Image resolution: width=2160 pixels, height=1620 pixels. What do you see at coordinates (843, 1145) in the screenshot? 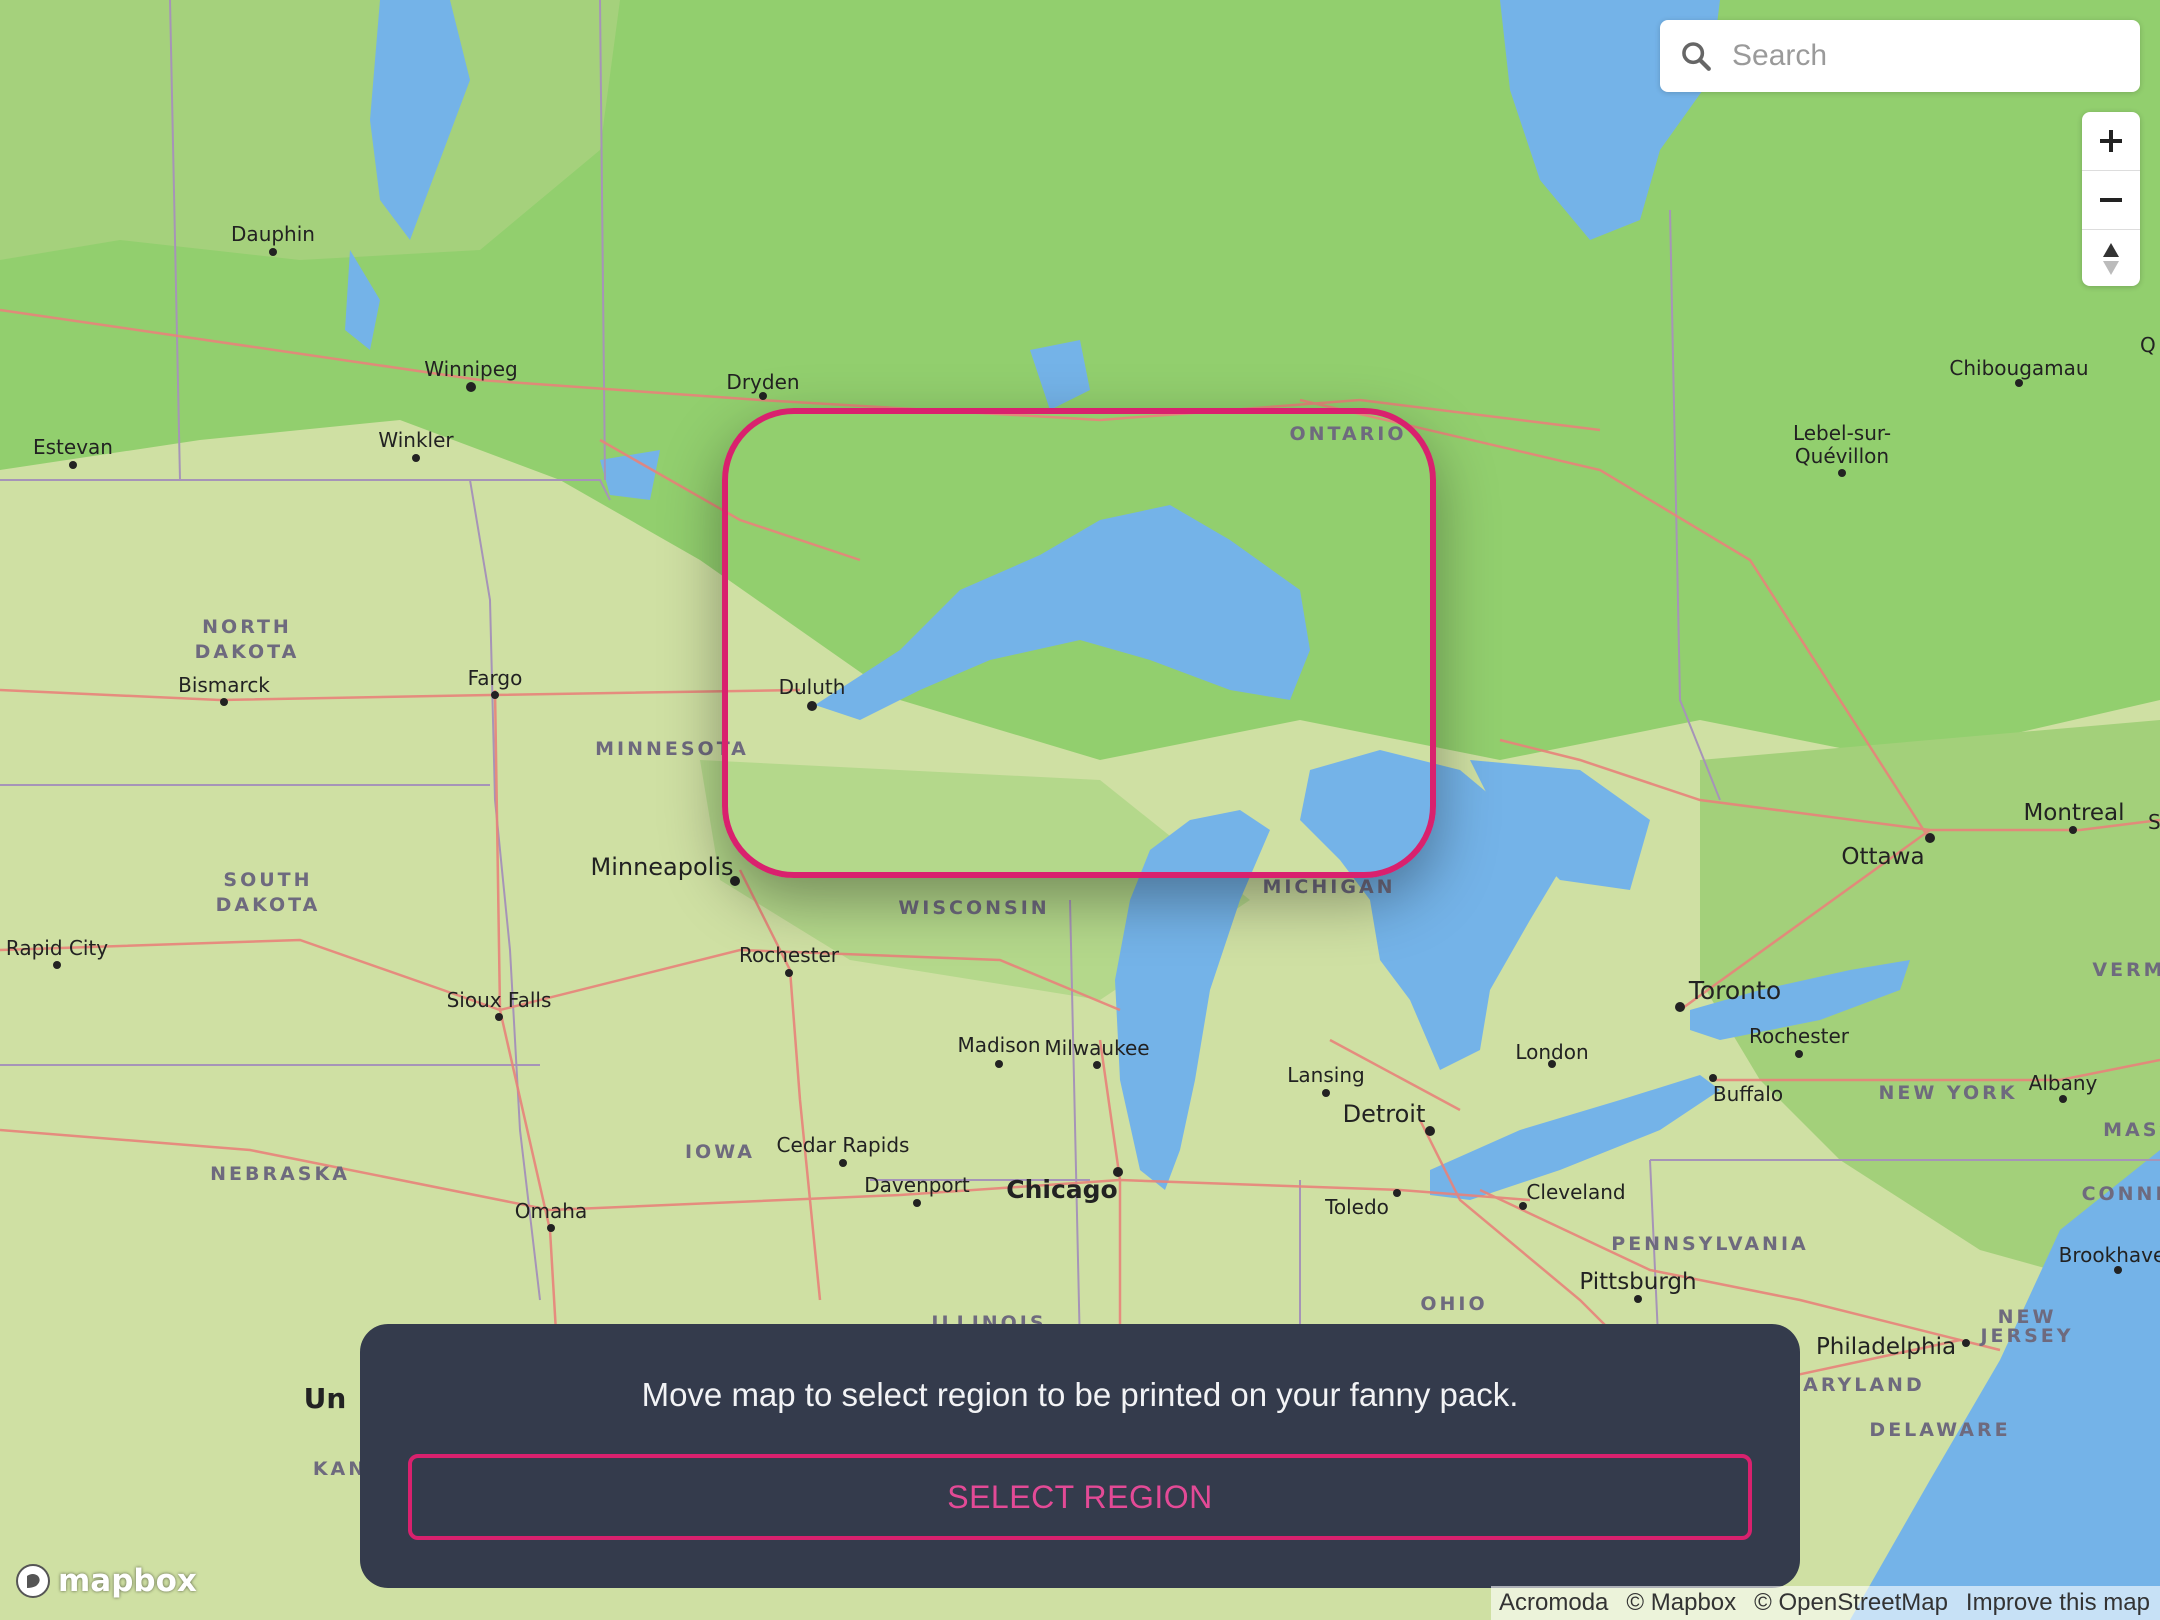
I see `svg-text: Cedar Rapids` at bounding box center [843, 1145].